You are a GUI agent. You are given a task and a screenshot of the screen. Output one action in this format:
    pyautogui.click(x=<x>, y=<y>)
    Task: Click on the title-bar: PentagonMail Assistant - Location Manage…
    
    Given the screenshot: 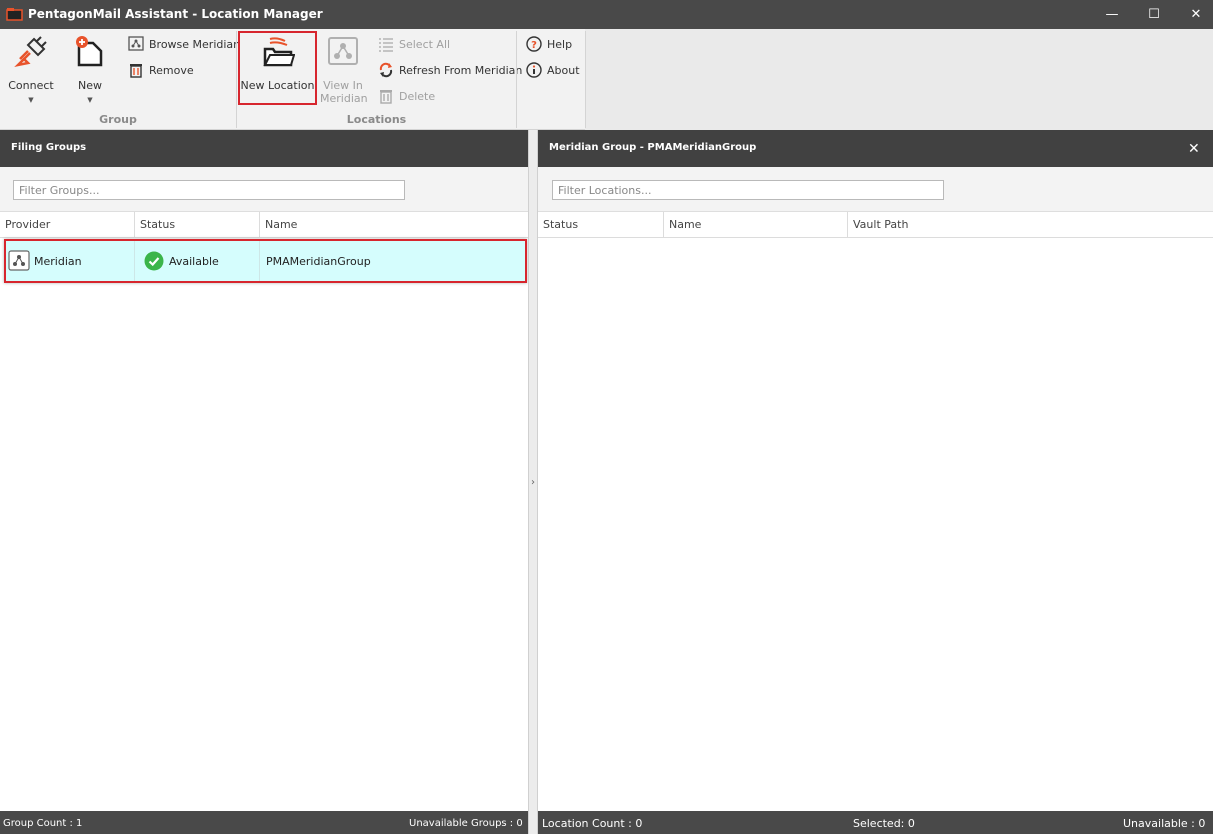 What is the action you would take?
    pyautogui.click(x=606, y=14)
    